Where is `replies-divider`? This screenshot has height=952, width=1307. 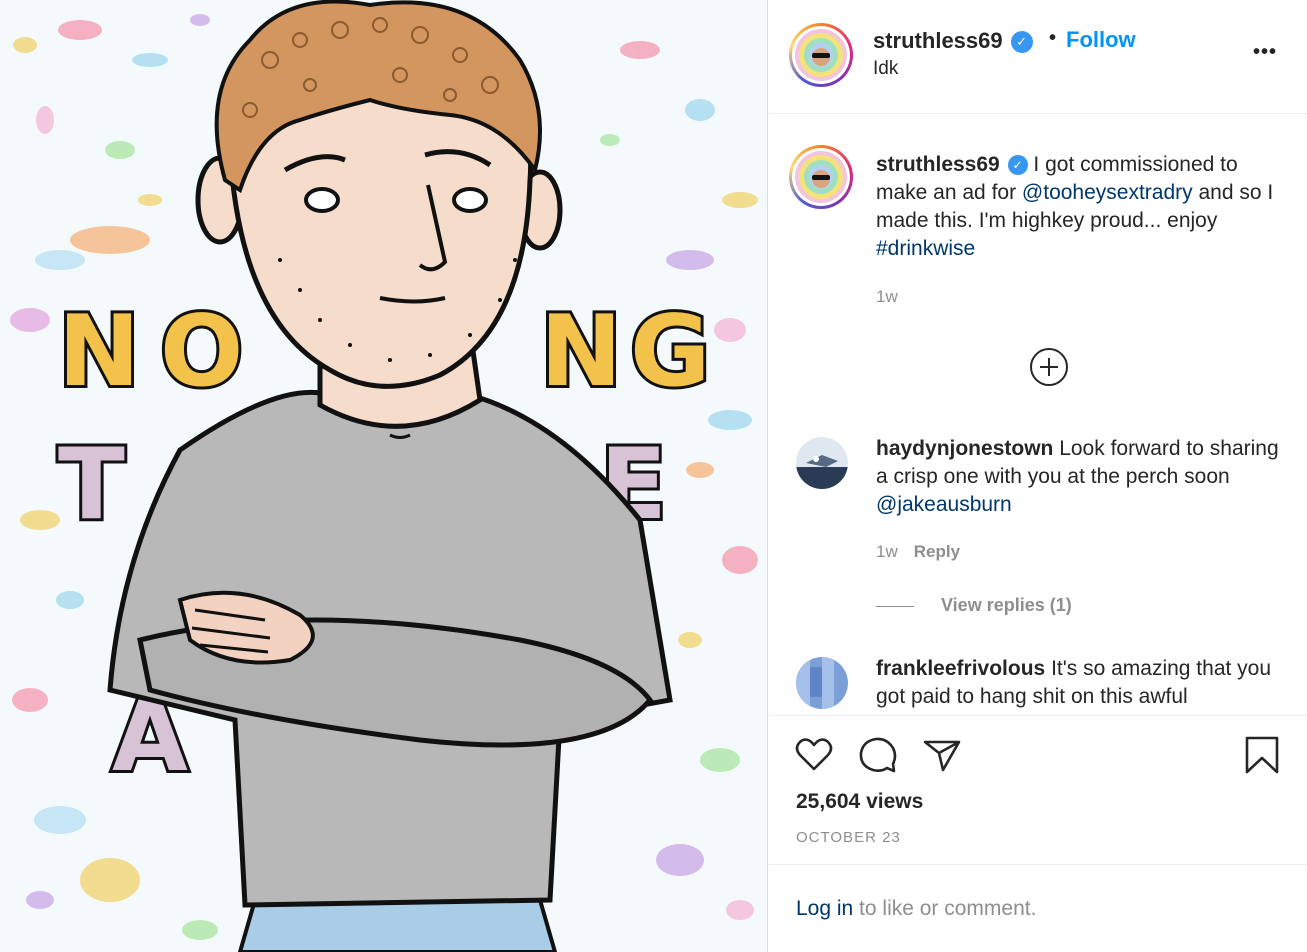
replies-divider is located at coordinates (895, 606).